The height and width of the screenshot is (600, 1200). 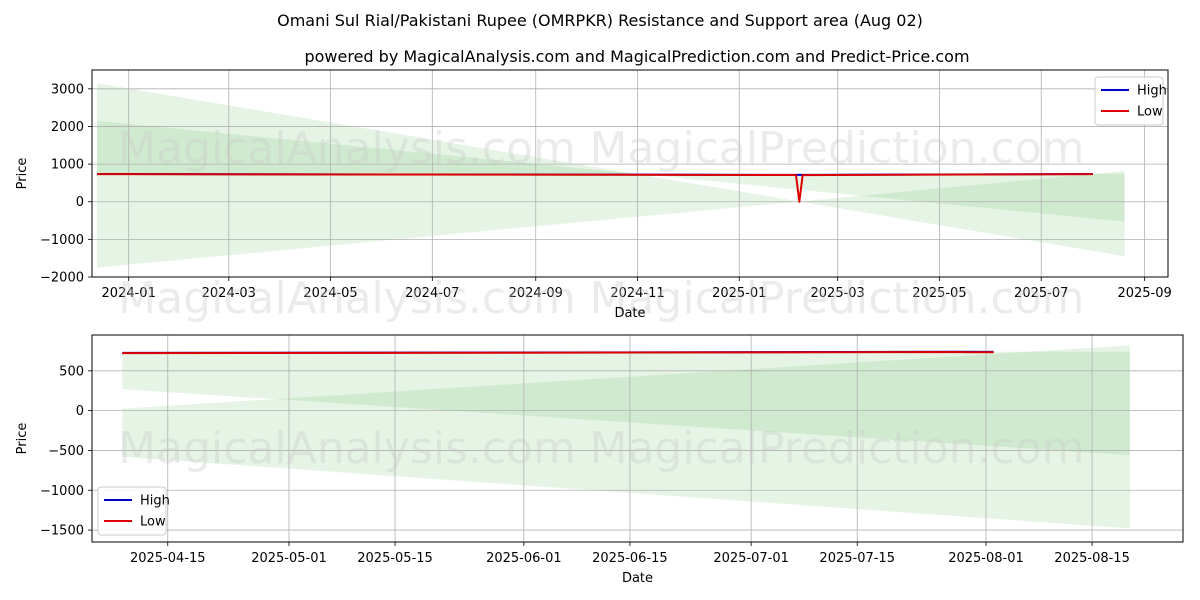 What do you see at coordinates (66, 451) in the screenshot?
I see `y-tick-label: −500` at bounding box center [66, 451].